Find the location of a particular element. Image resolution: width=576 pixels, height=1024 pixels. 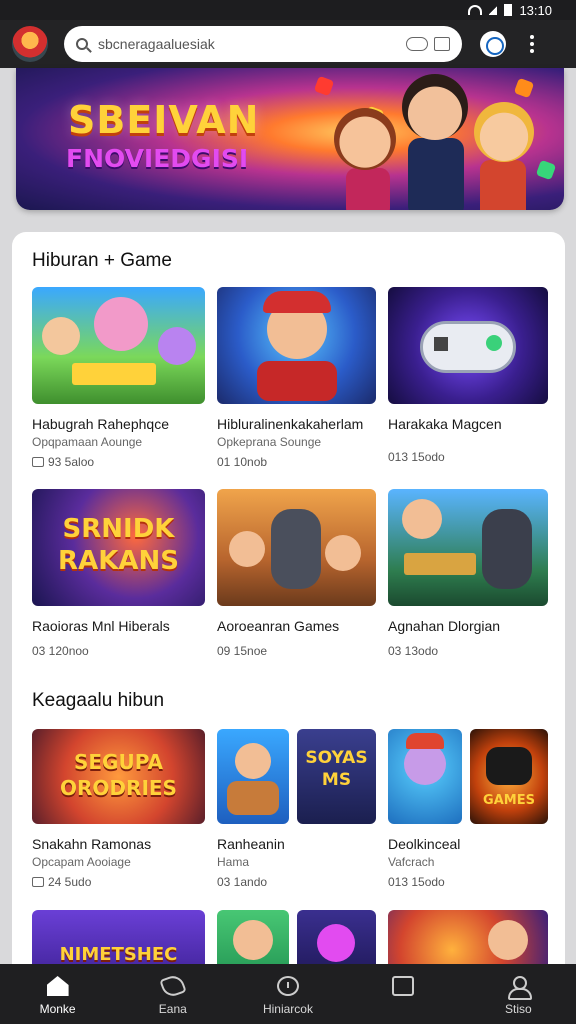

game-title: Raoioras Mnl Hiberals is located at coordinates (101, 626).